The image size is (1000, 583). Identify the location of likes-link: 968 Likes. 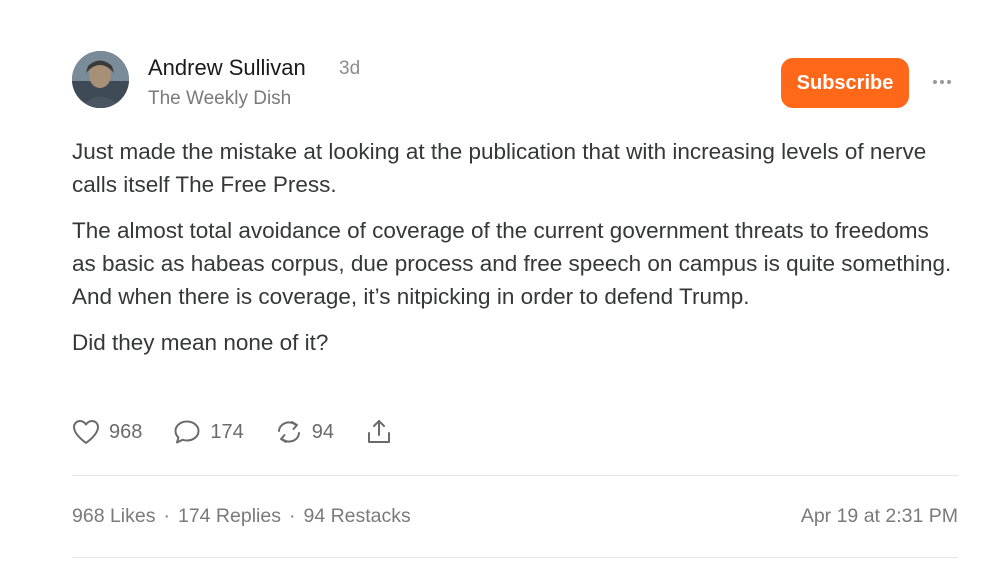
(113, 516).